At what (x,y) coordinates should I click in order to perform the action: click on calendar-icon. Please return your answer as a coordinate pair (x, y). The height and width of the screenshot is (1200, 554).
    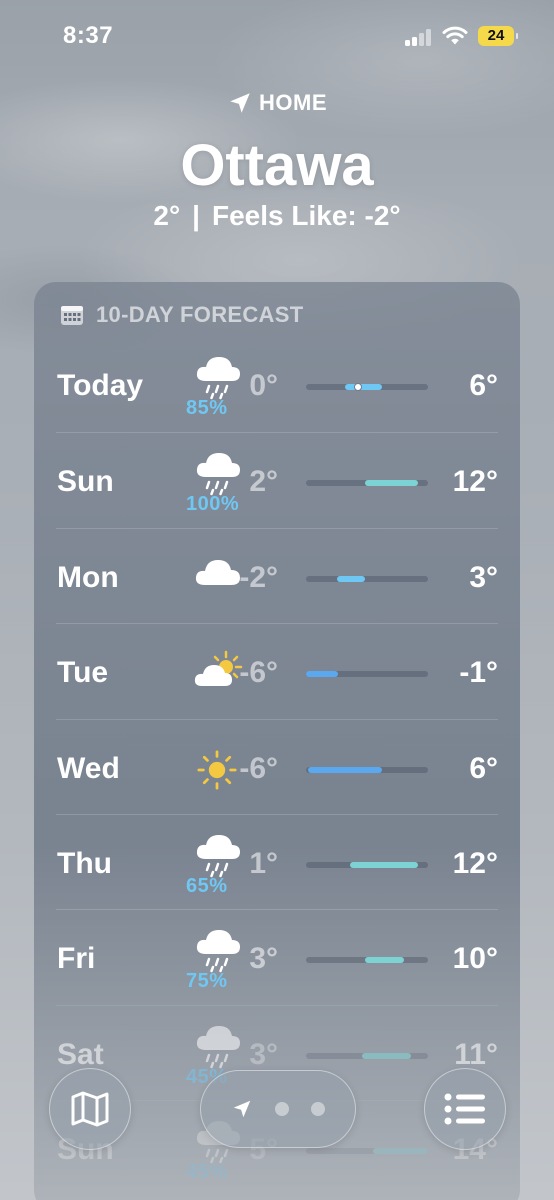
    Looking at the image, I should click on (72, 315).